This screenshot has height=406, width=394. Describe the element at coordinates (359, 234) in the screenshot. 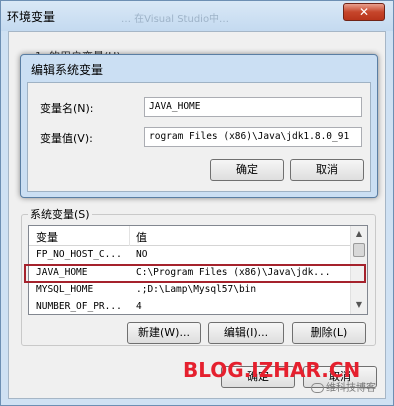

I see `scroll-up-arrow-icon: ▲` at that location.